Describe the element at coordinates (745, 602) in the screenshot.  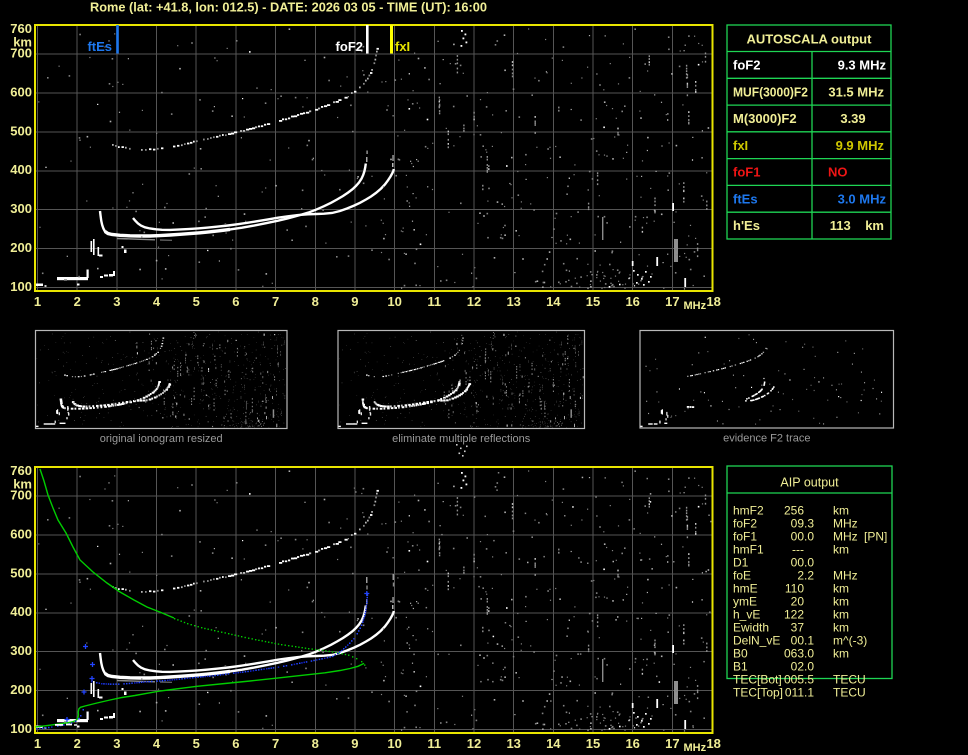
I see `svg-text: ymE` at that location.